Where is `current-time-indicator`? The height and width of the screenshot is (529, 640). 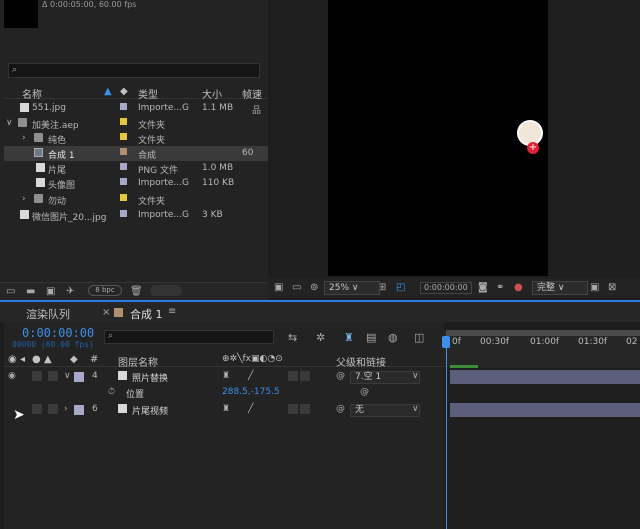
current-time-indicator is located at coordinates (446, 342).